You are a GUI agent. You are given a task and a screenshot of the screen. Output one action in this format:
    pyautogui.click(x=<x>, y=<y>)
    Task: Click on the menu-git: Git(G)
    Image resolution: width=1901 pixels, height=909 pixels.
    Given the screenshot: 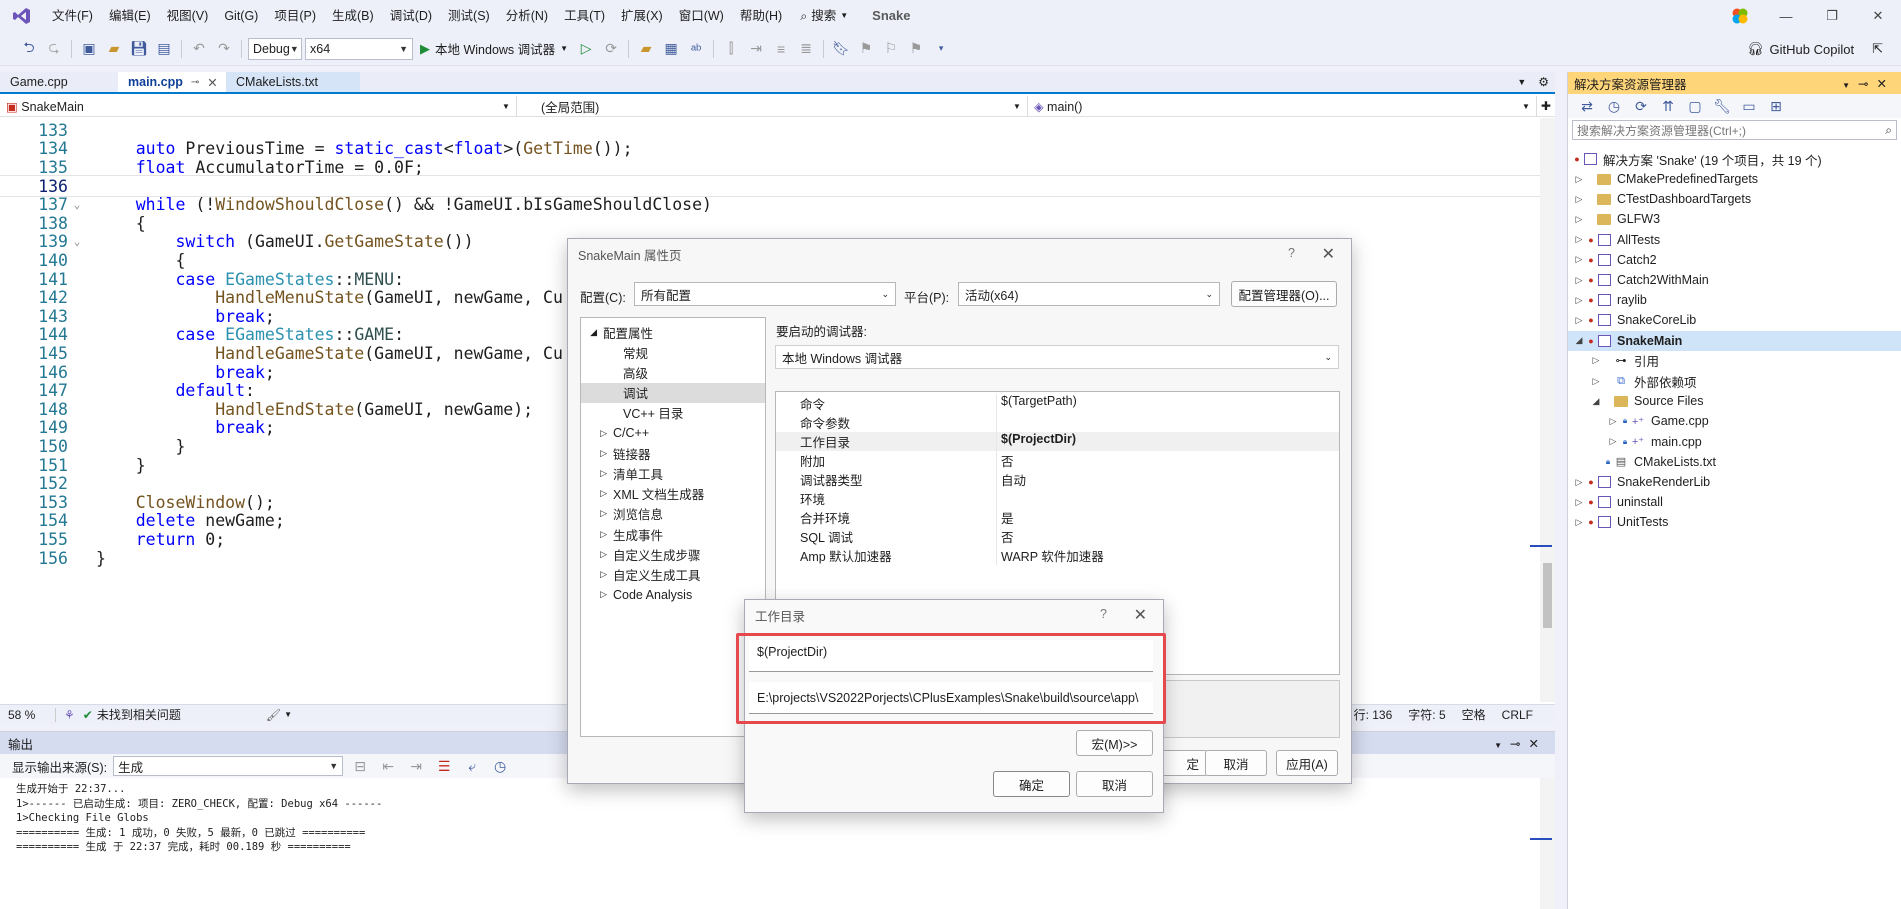 What is the action you would take?
    pyautogui.click(x=241, y=16)
    